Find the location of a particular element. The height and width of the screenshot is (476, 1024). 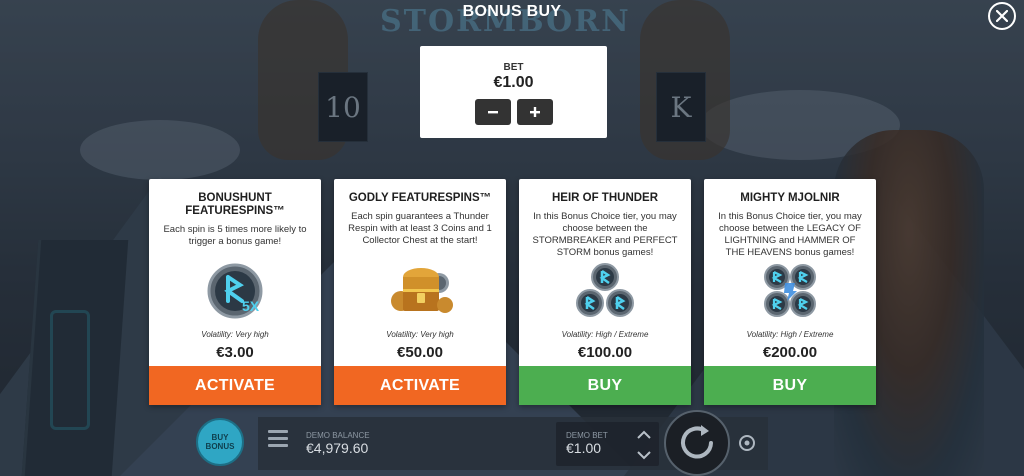

plus-icon is located at coordinates (534, 112).